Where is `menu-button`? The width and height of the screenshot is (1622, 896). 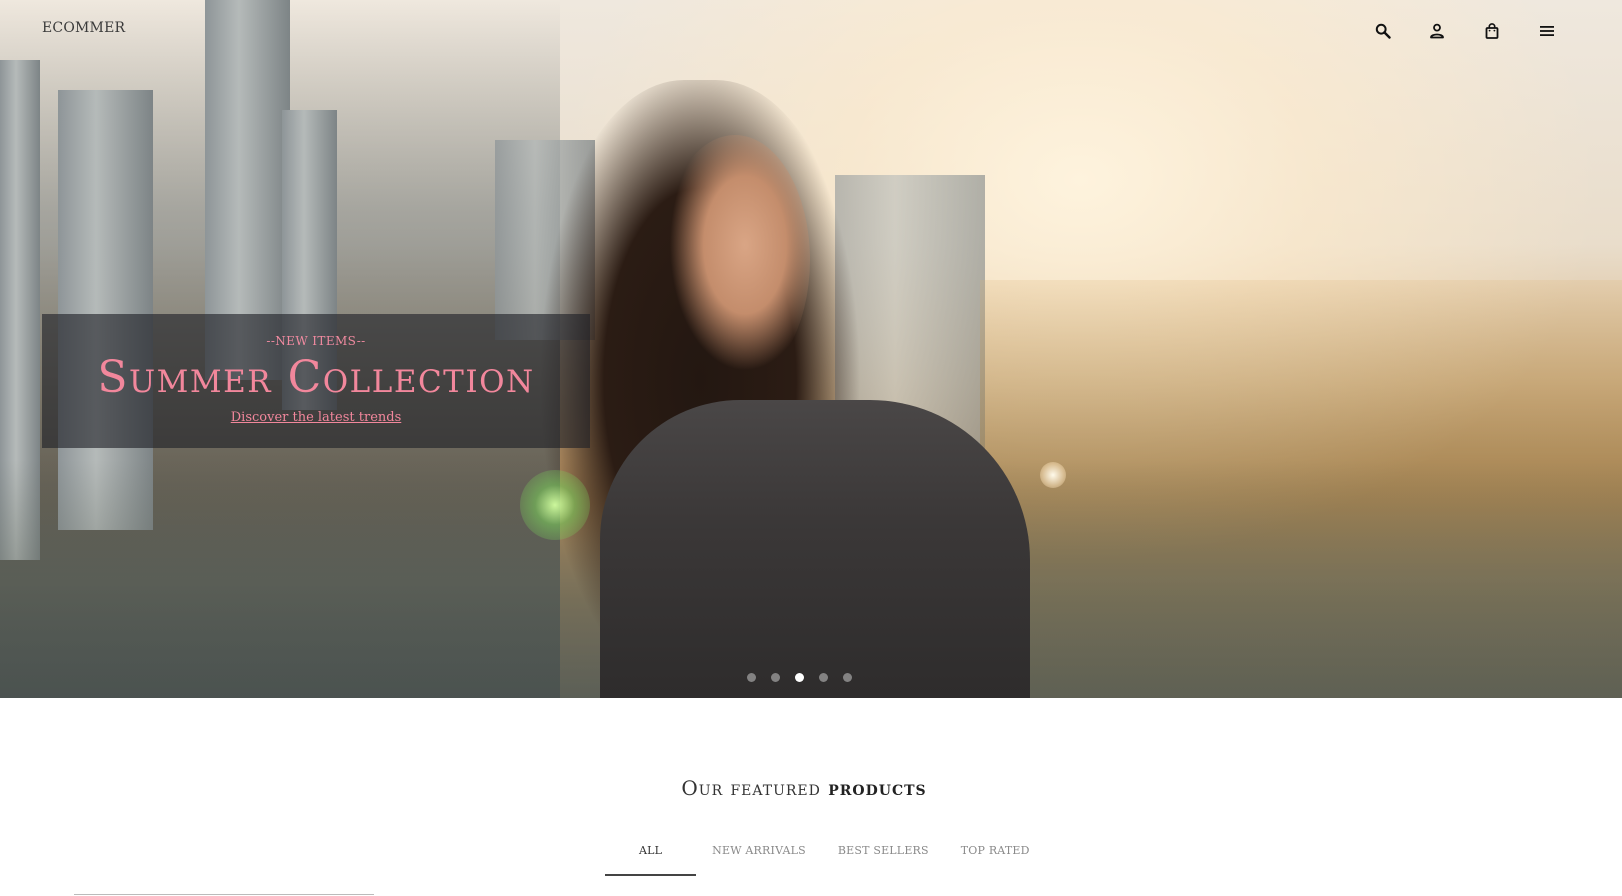 menu-button is located at coordinates (1547, 31).